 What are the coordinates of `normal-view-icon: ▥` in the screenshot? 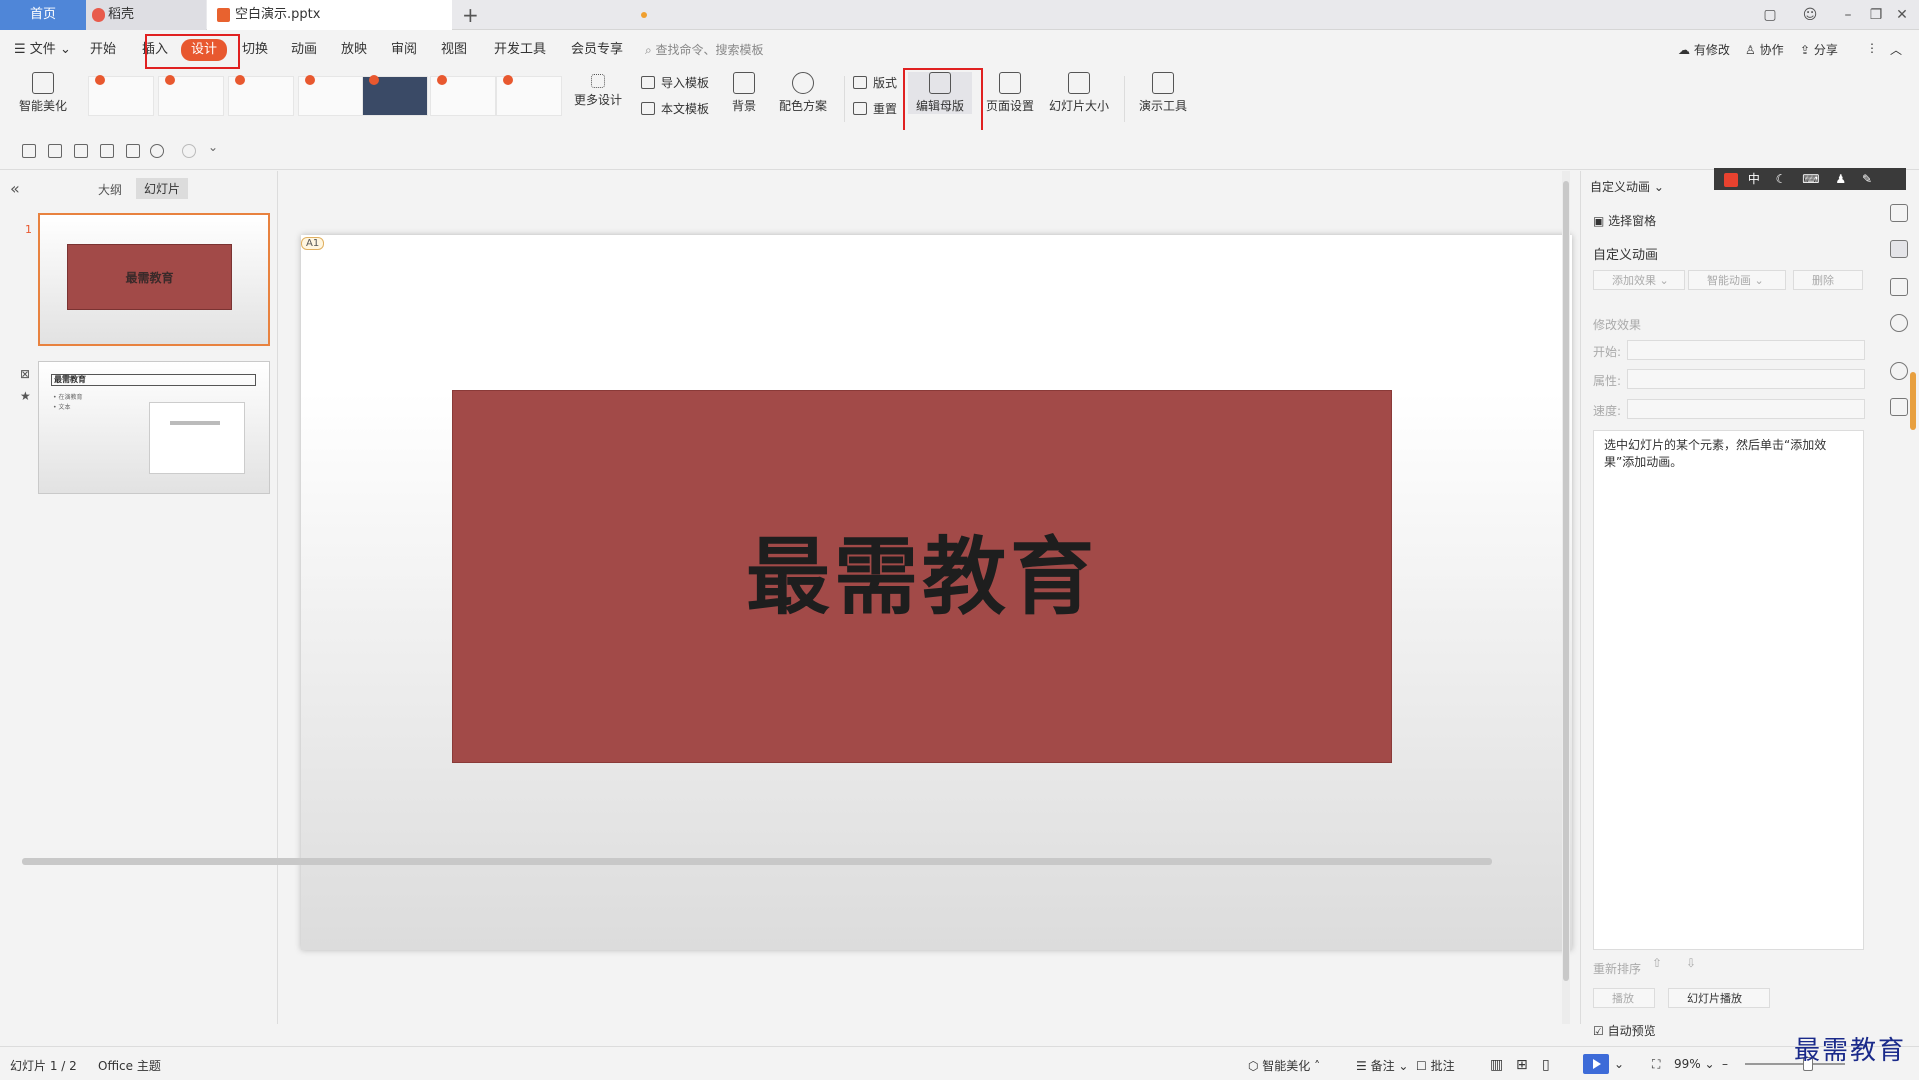 It's located at (1496, 1065).